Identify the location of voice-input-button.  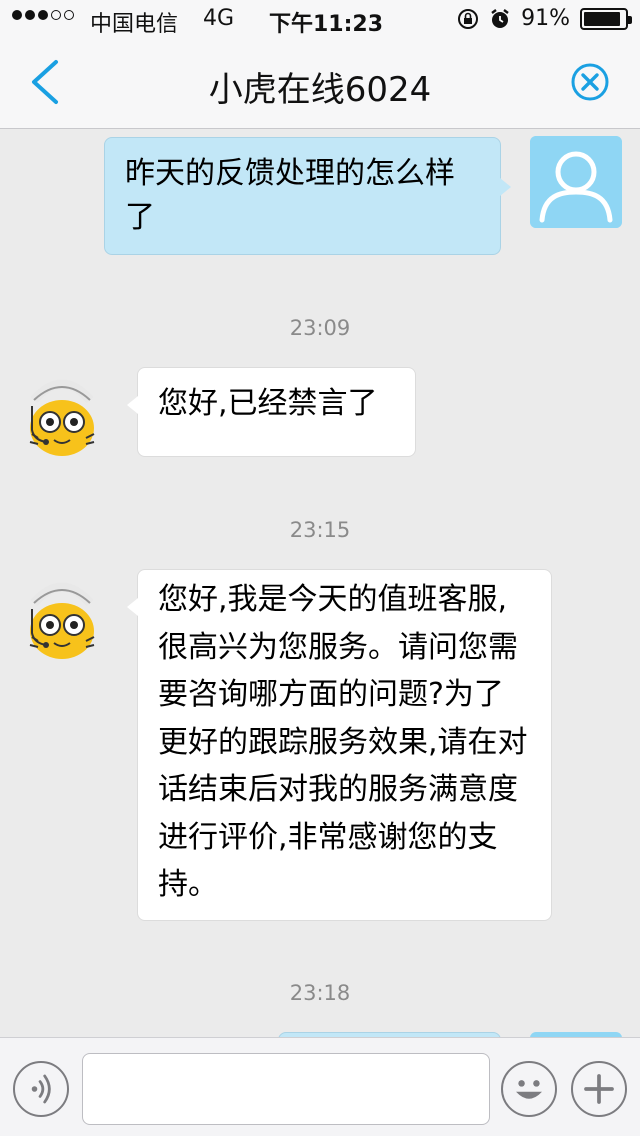
(41, 1089).